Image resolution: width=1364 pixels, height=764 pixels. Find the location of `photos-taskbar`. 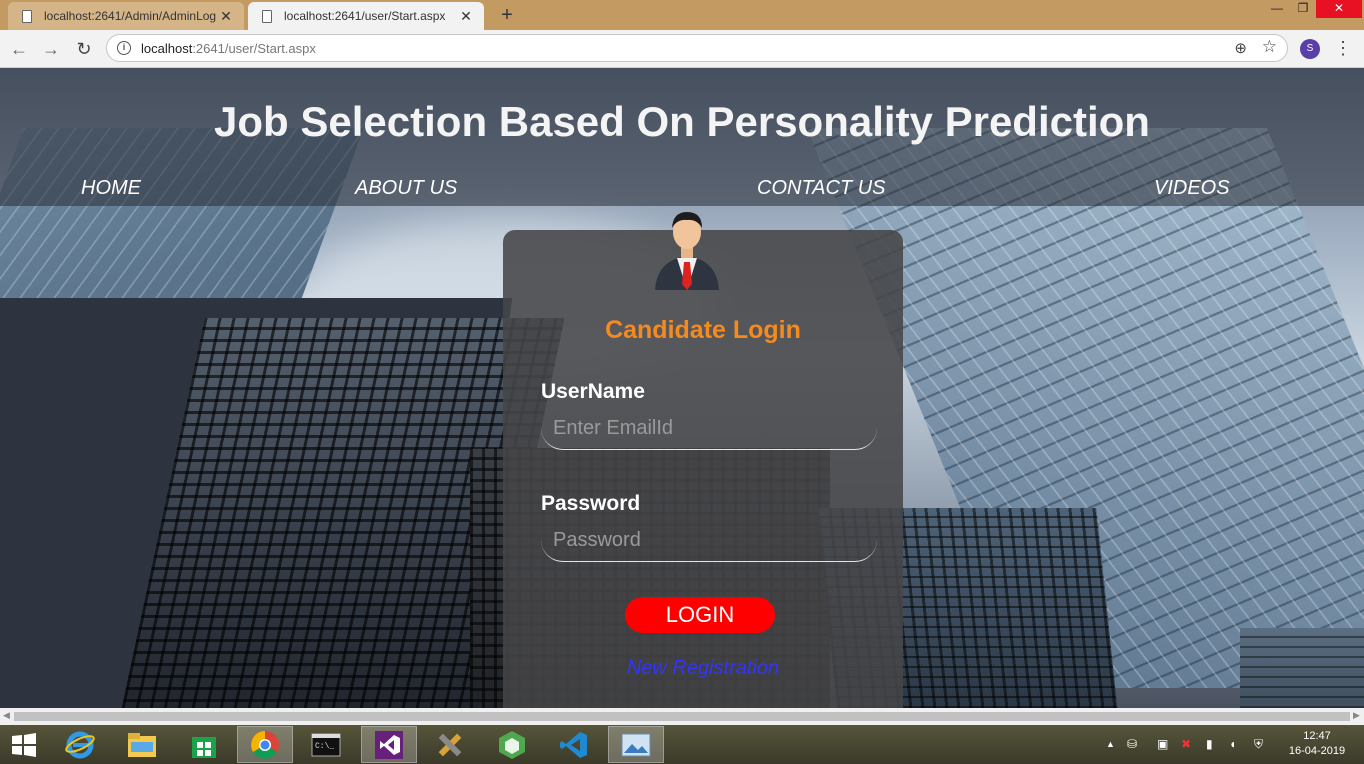

photos-taskbar is located at coordinates (636, 744).